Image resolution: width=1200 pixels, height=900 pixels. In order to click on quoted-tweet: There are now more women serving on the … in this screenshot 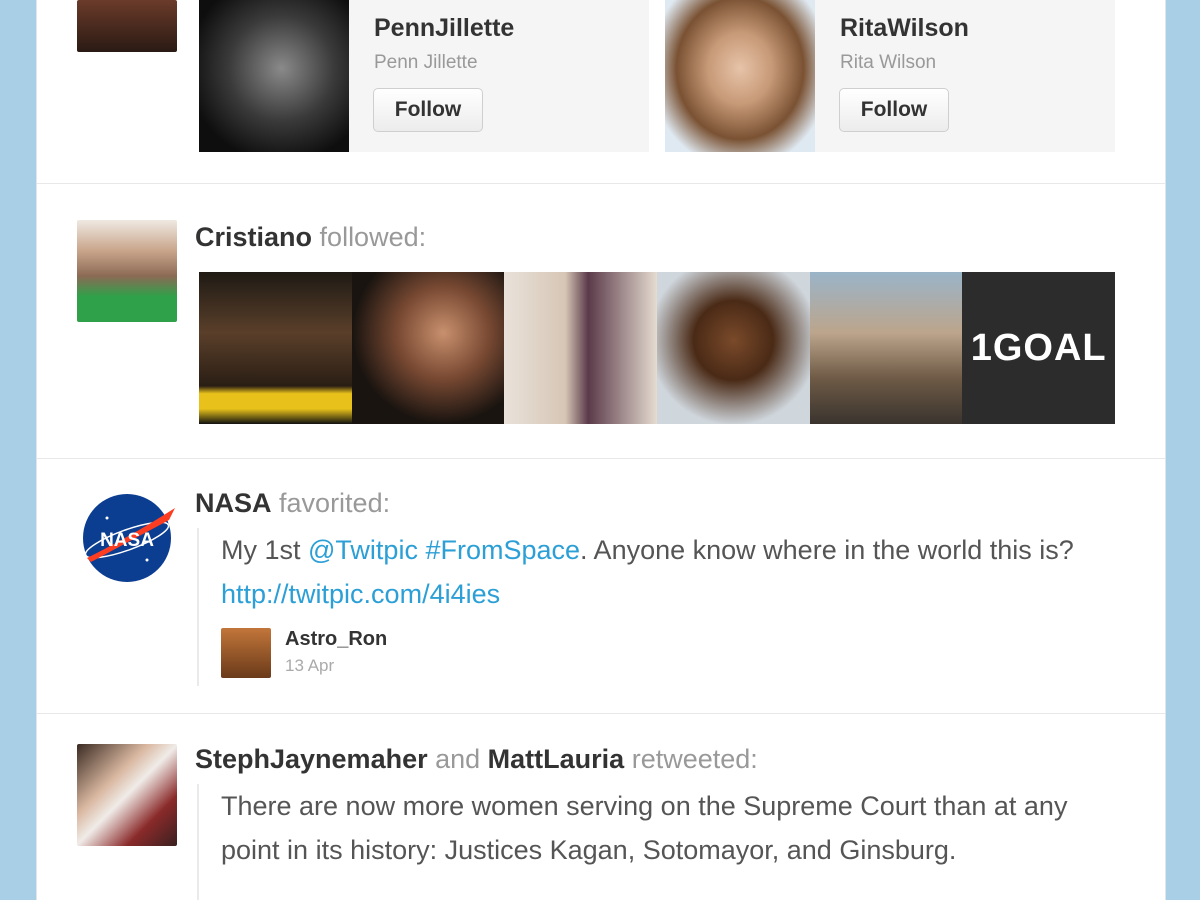, I will do `click(659, 842)`.